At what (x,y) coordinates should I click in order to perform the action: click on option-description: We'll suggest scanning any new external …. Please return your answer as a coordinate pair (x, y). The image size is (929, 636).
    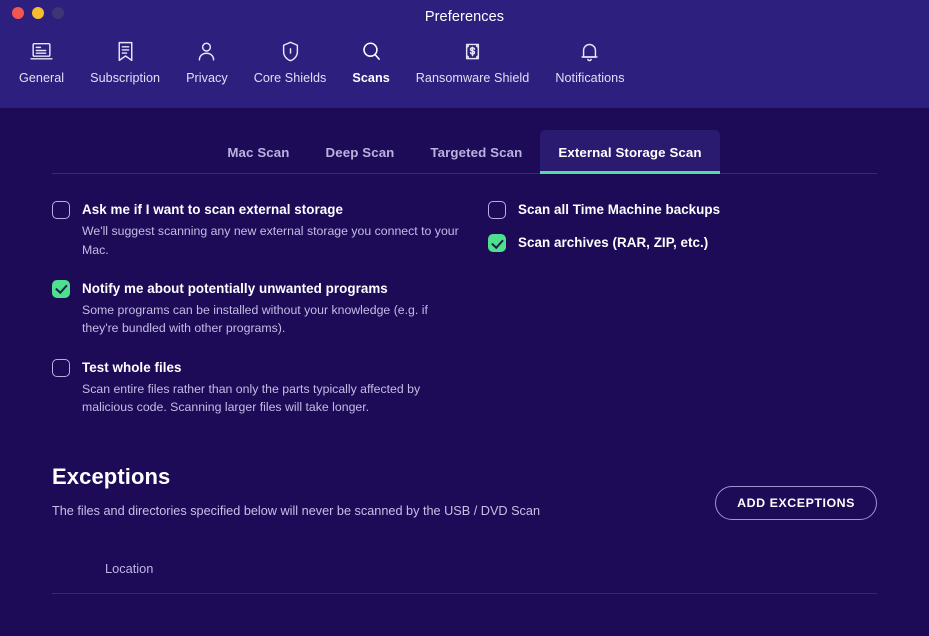
    Looking at the image, I should click on (270, 240).